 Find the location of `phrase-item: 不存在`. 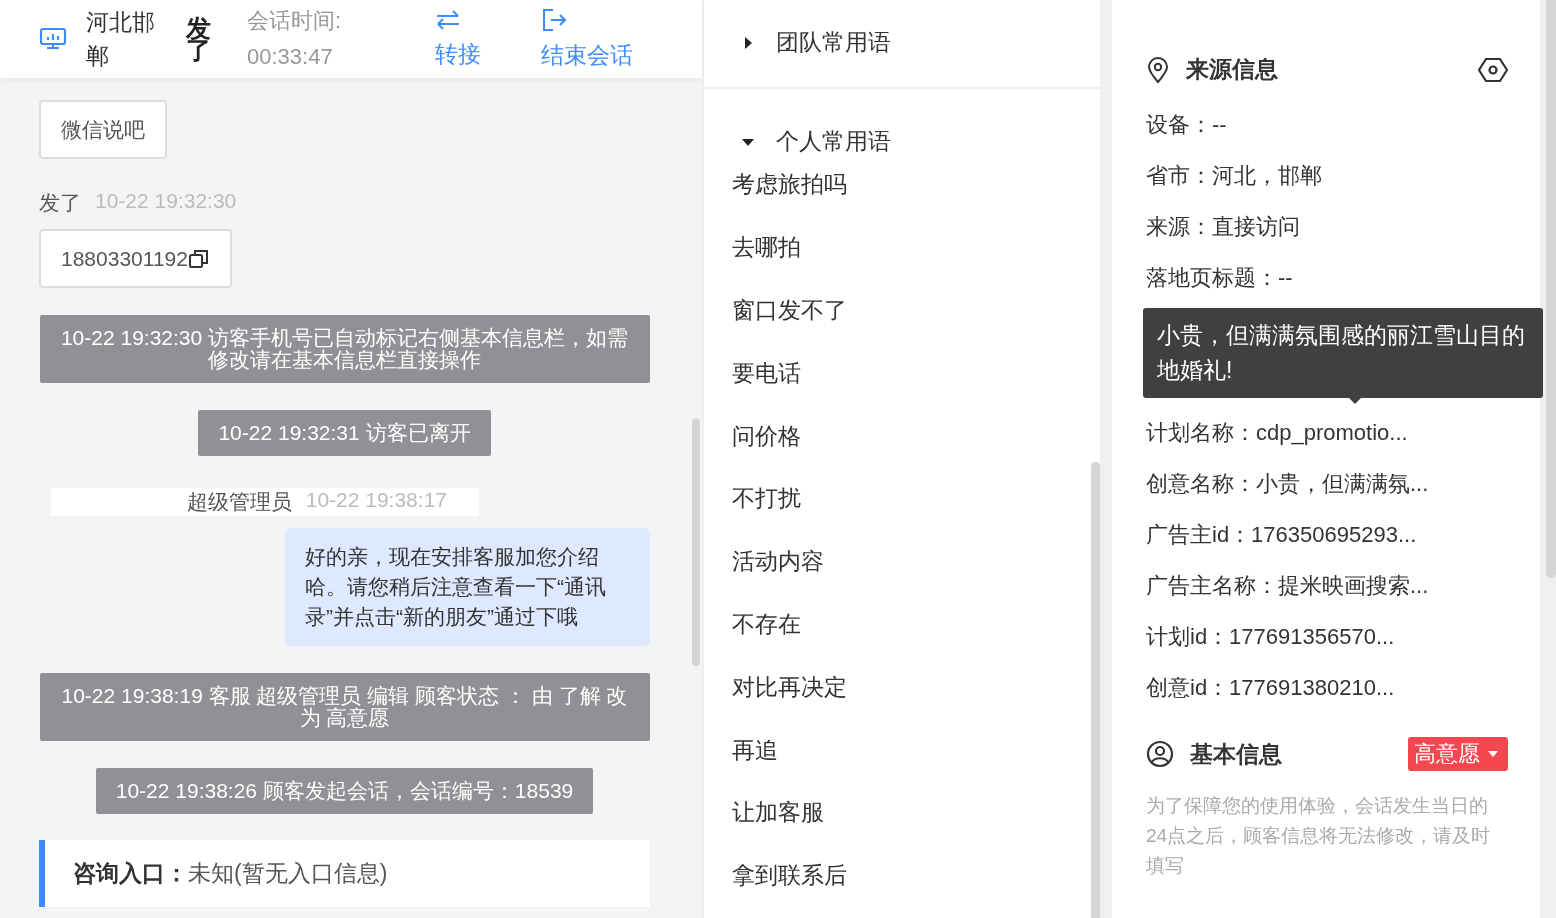

phrase-item: 不存在 is located at coordinates (752, 635).